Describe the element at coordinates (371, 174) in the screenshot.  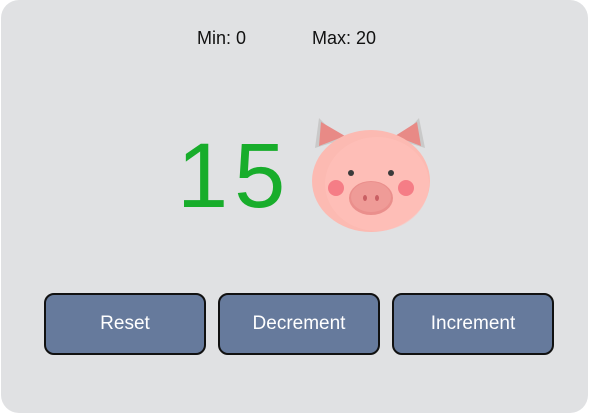
I see `pig-face-icon` at that location.